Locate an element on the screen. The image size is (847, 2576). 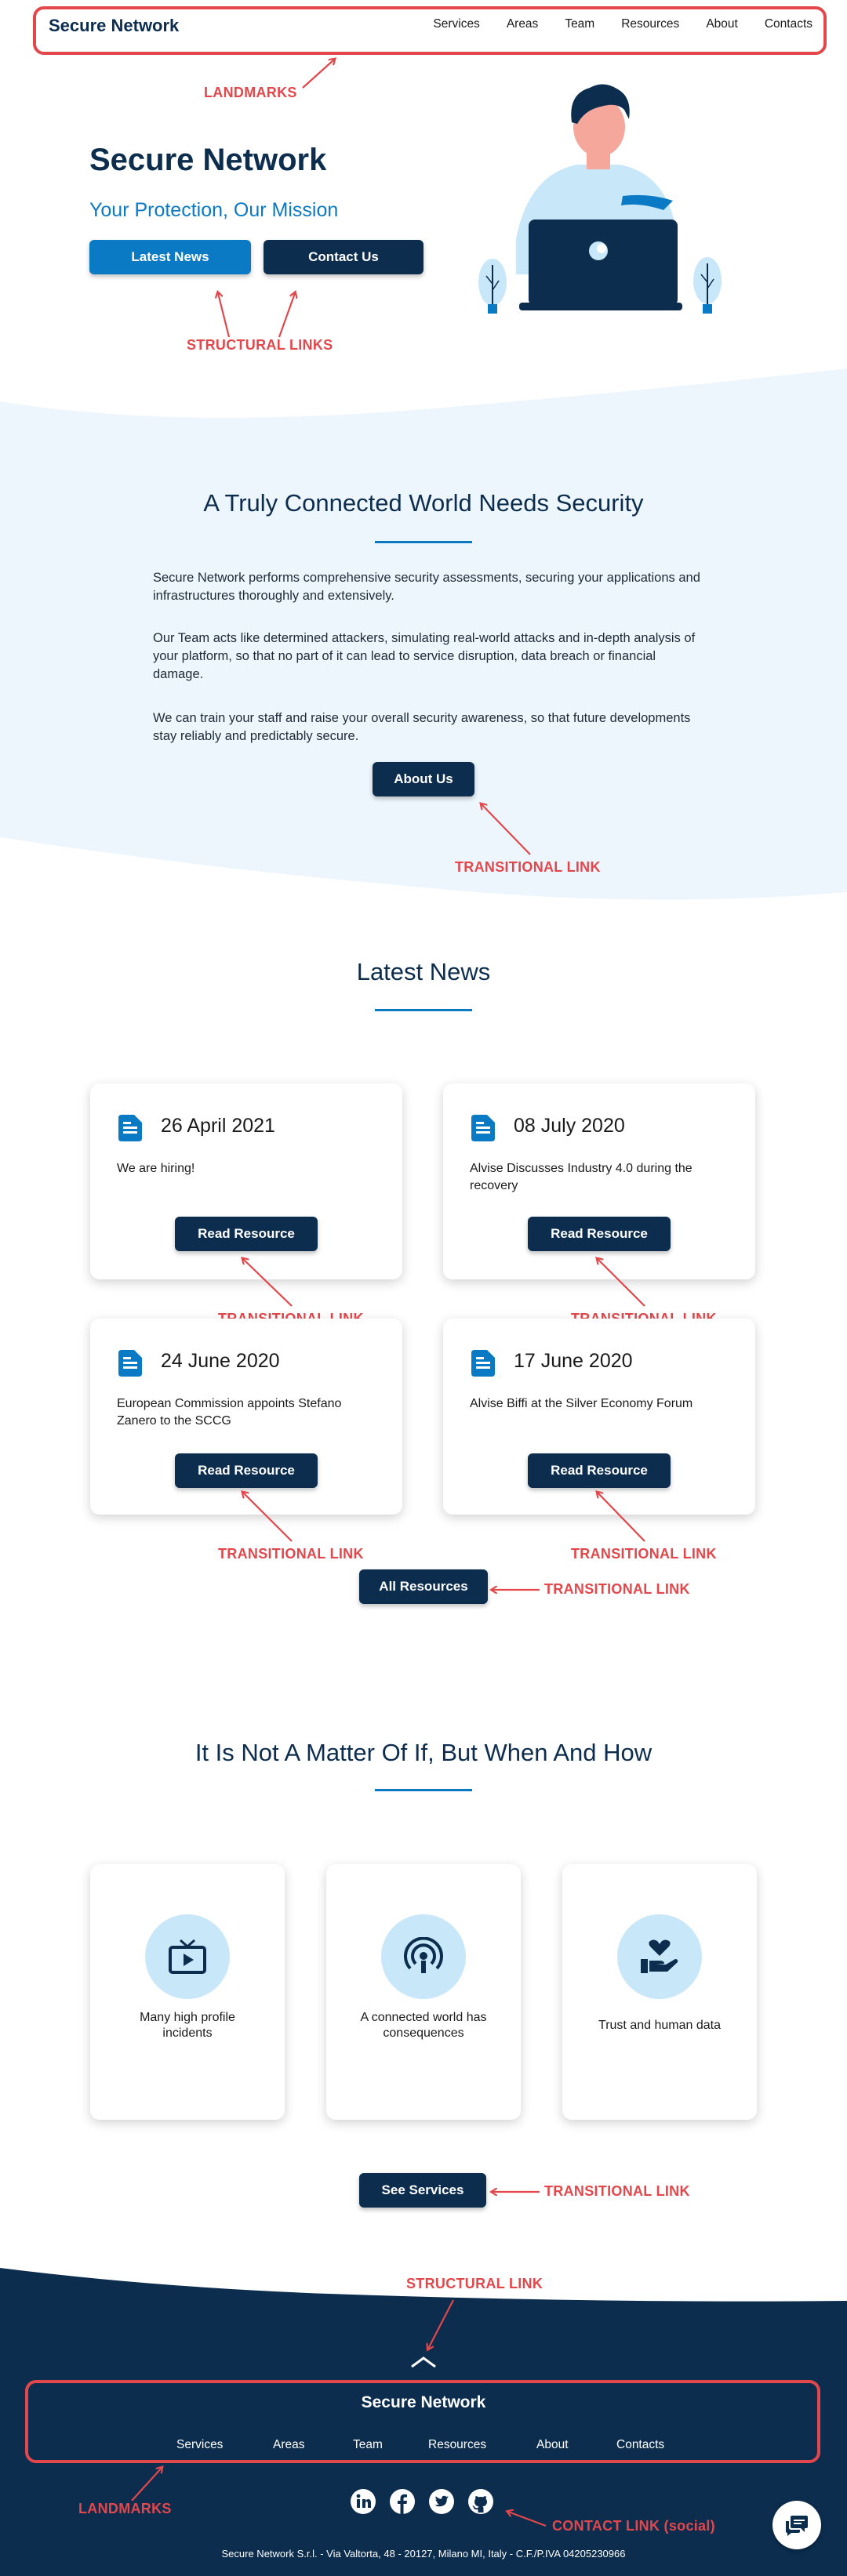
see-services-button: See Services is located at coordinates (422, 2191).